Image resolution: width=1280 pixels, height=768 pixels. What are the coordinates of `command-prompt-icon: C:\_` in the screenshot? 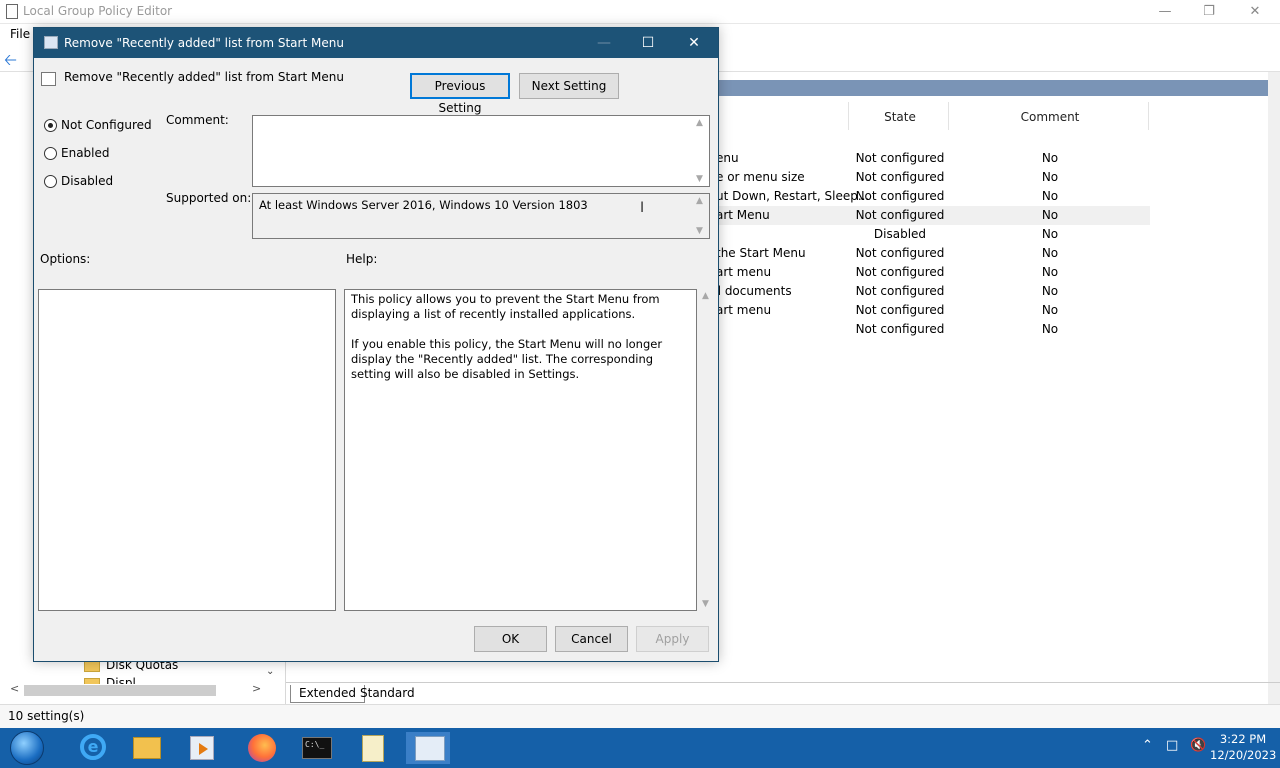 It's located at (317, 748).